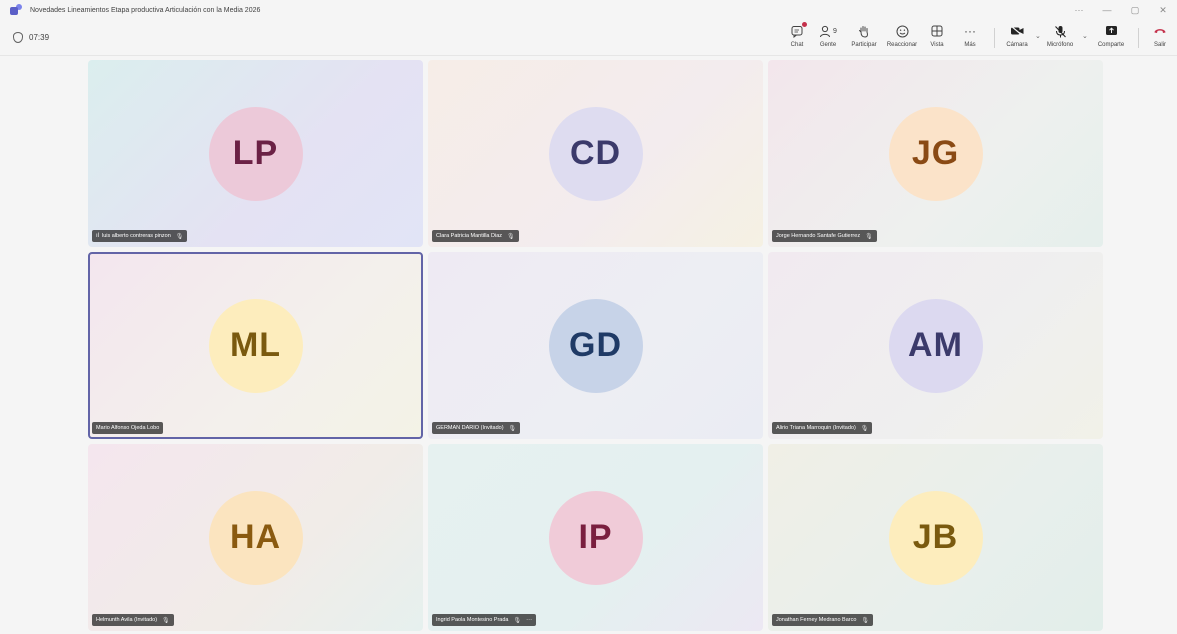 This screenshot has width=1177, height=634. What do you see at coordinates (472, 620) in the screenshot?
I see `participant-name: Ingrid Paola Montesino Prada` at bounding box center [472, 620].